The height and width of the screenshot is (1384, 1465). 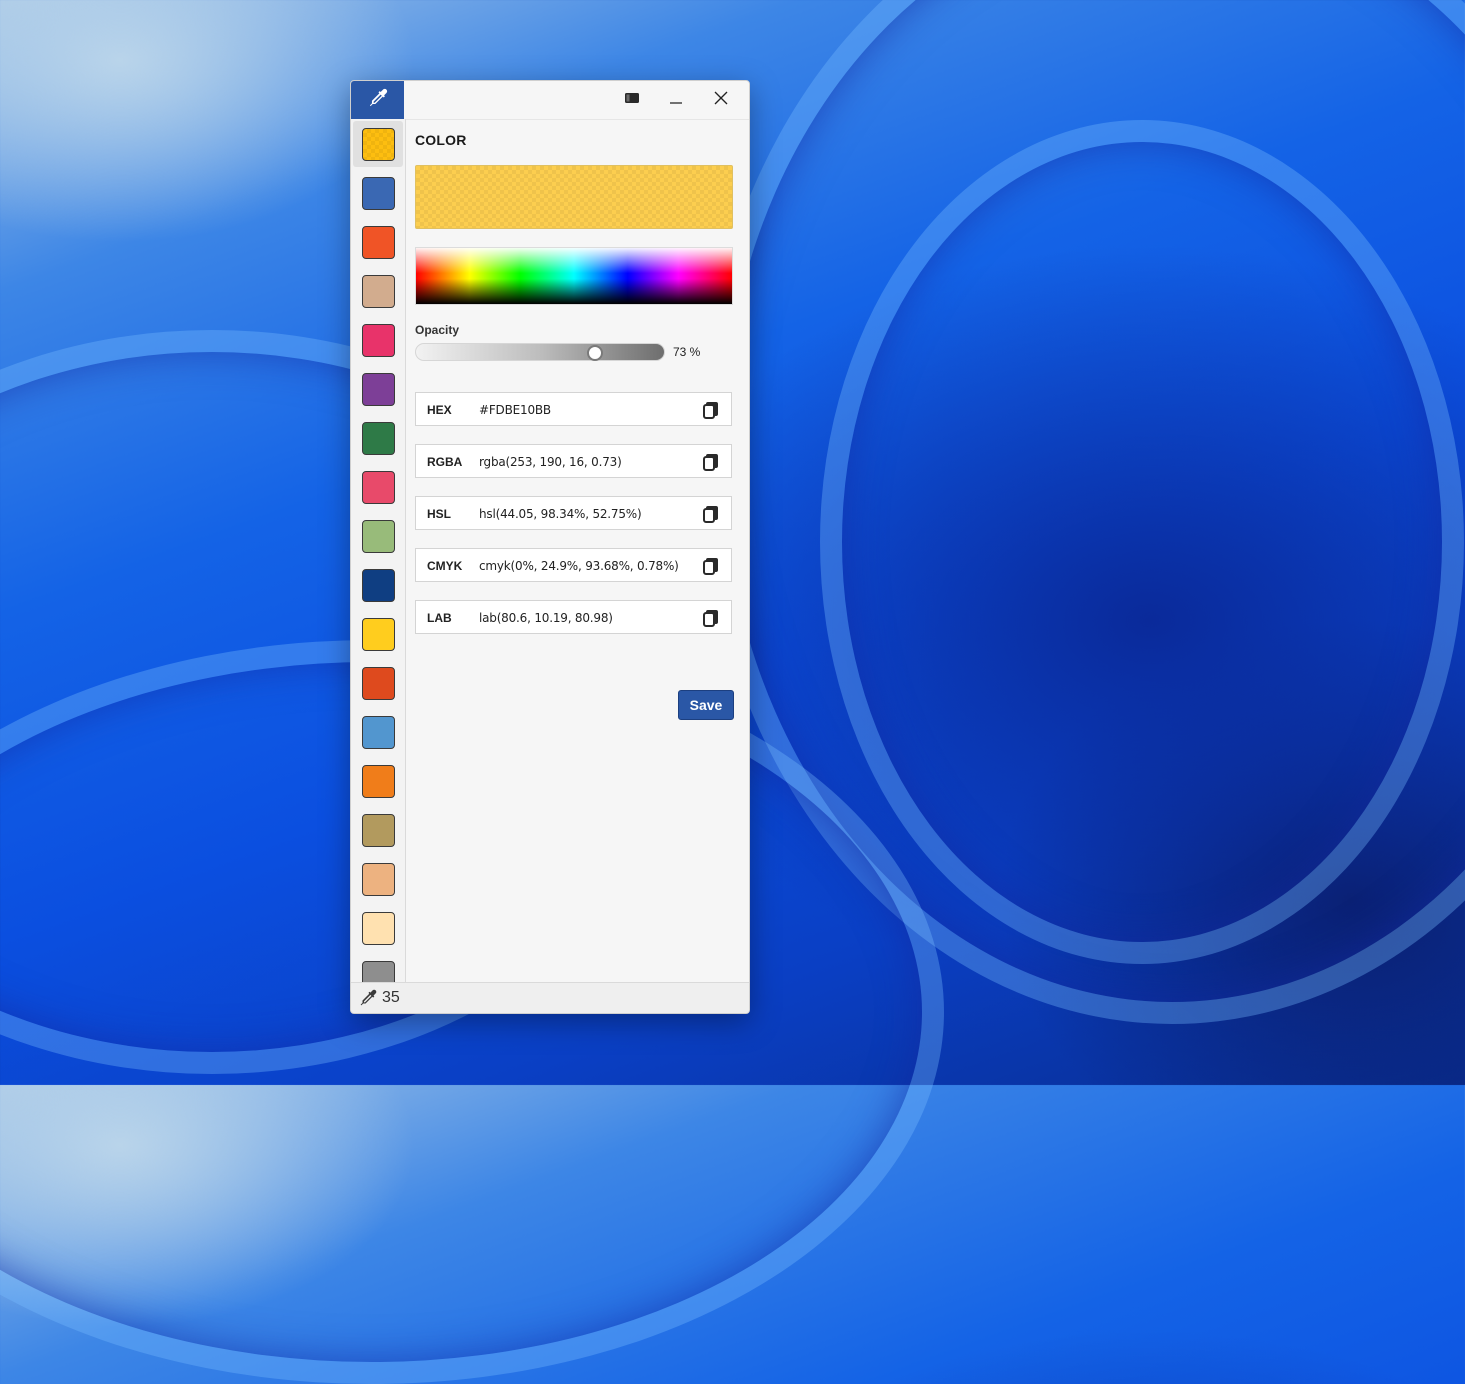 I want to click on picker-tab, so click(x=377, y=100).